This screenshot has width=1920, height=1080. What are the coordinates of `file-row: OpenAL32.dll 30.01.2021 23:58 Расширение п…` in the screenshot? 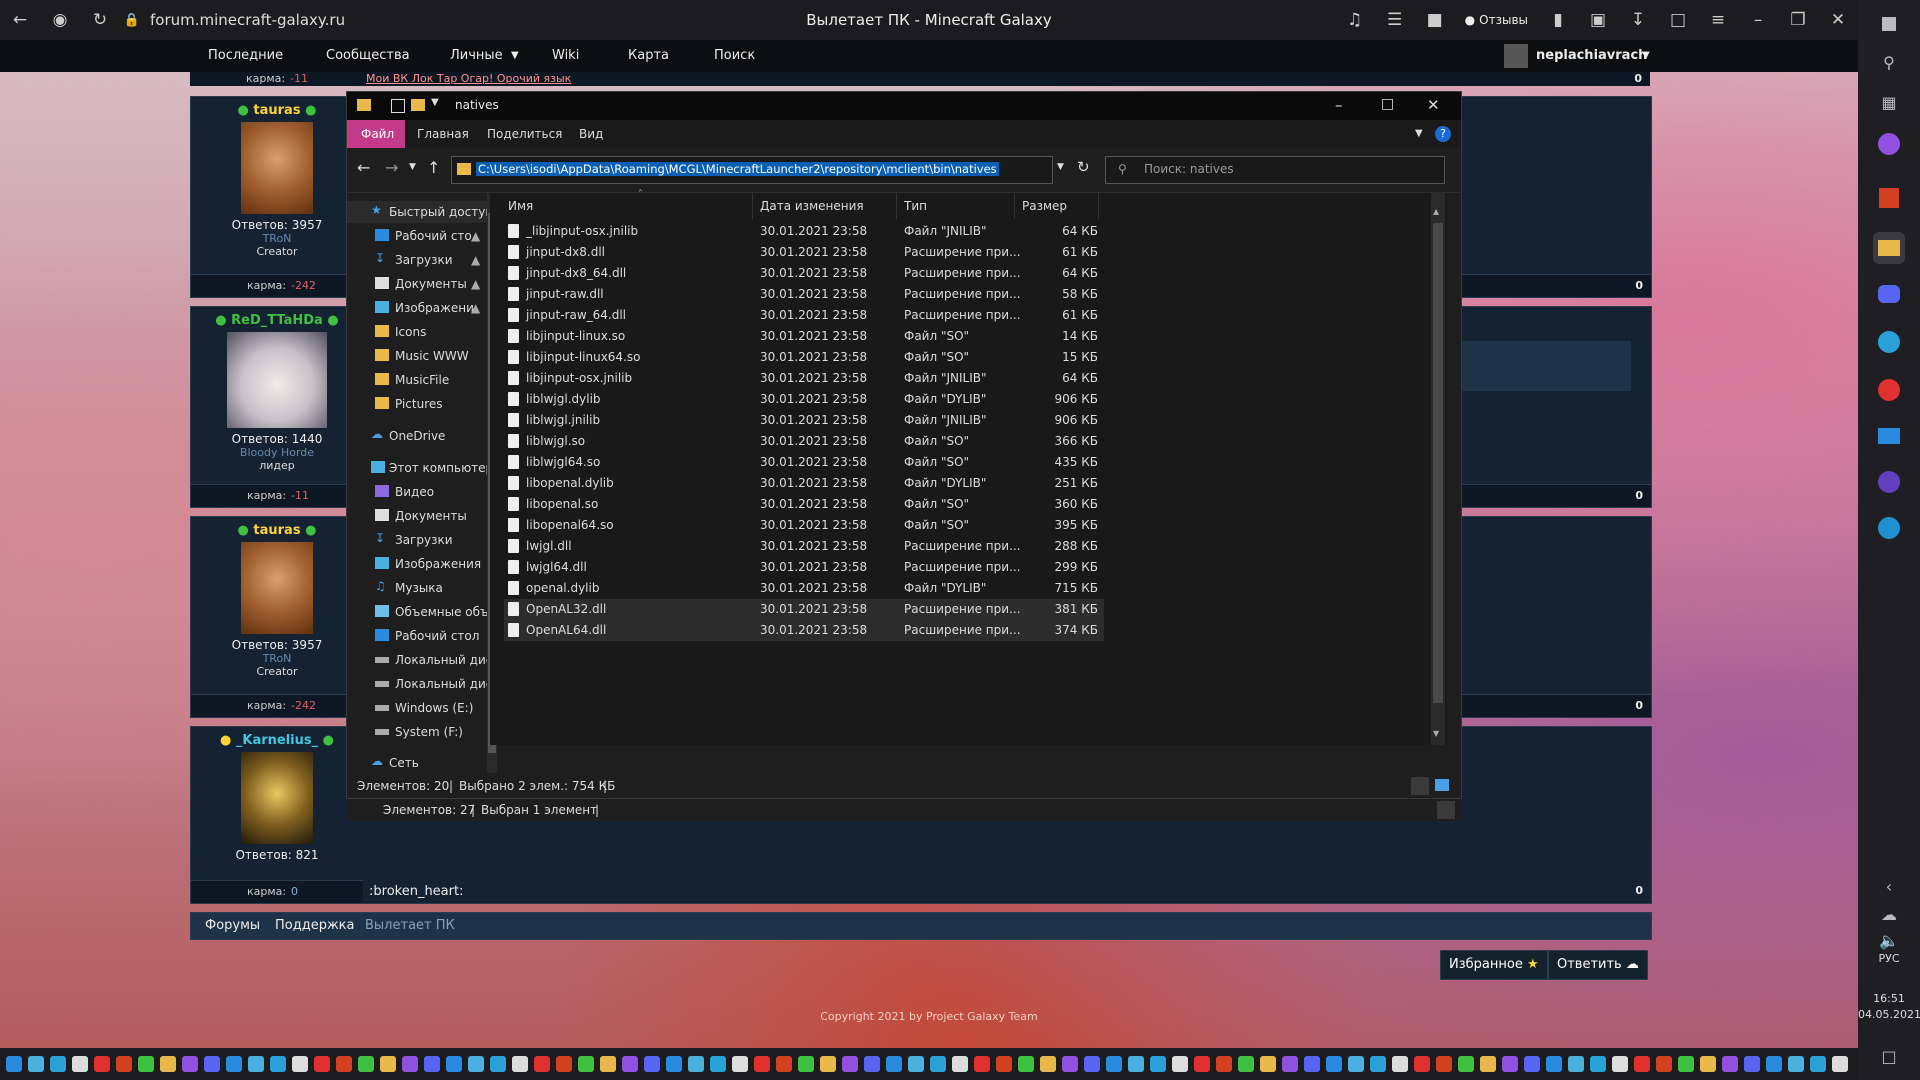 It's located at (804, 609).